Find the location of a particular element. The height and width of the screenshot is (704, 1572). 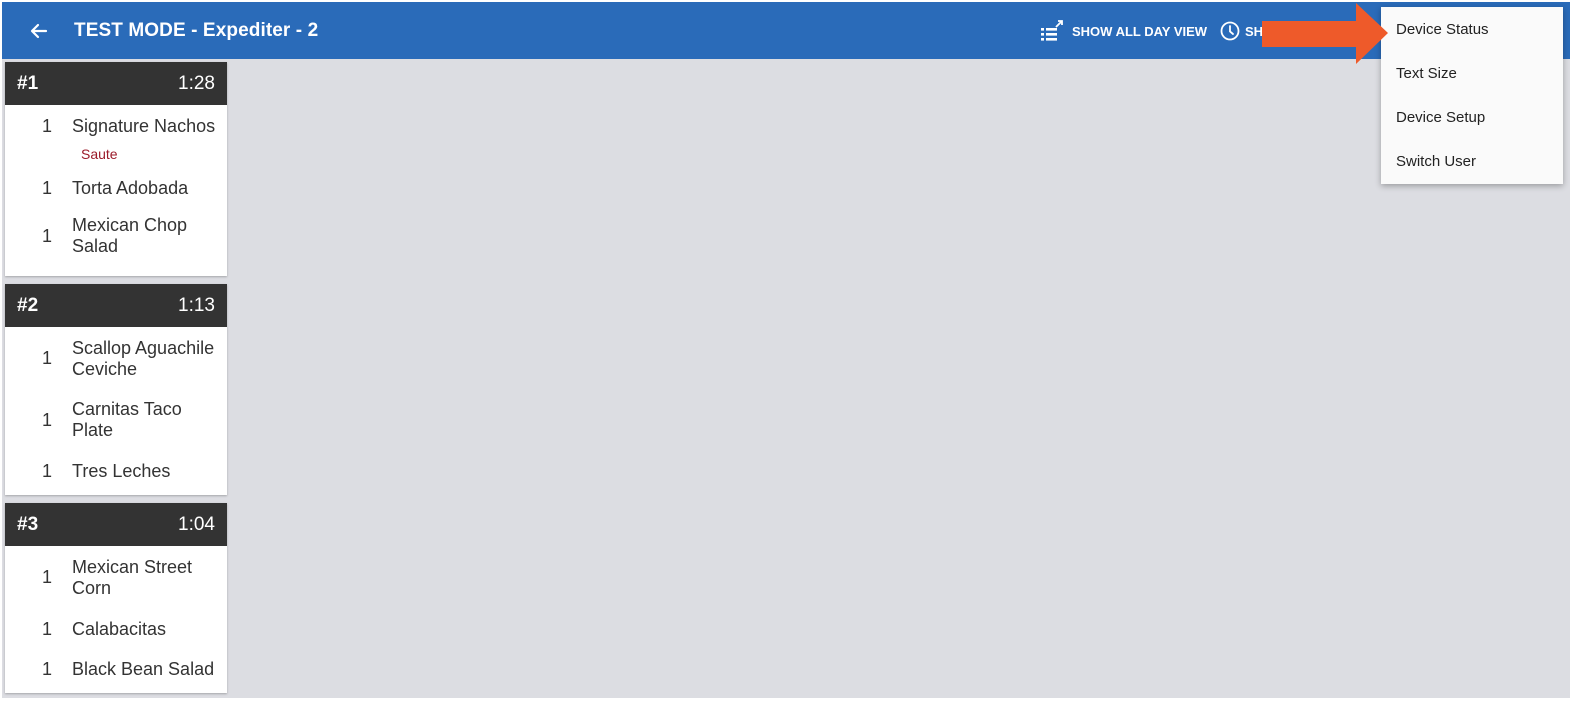

item-name: Scallop Aguachile Ceviche is located at coordinates (143, 358).